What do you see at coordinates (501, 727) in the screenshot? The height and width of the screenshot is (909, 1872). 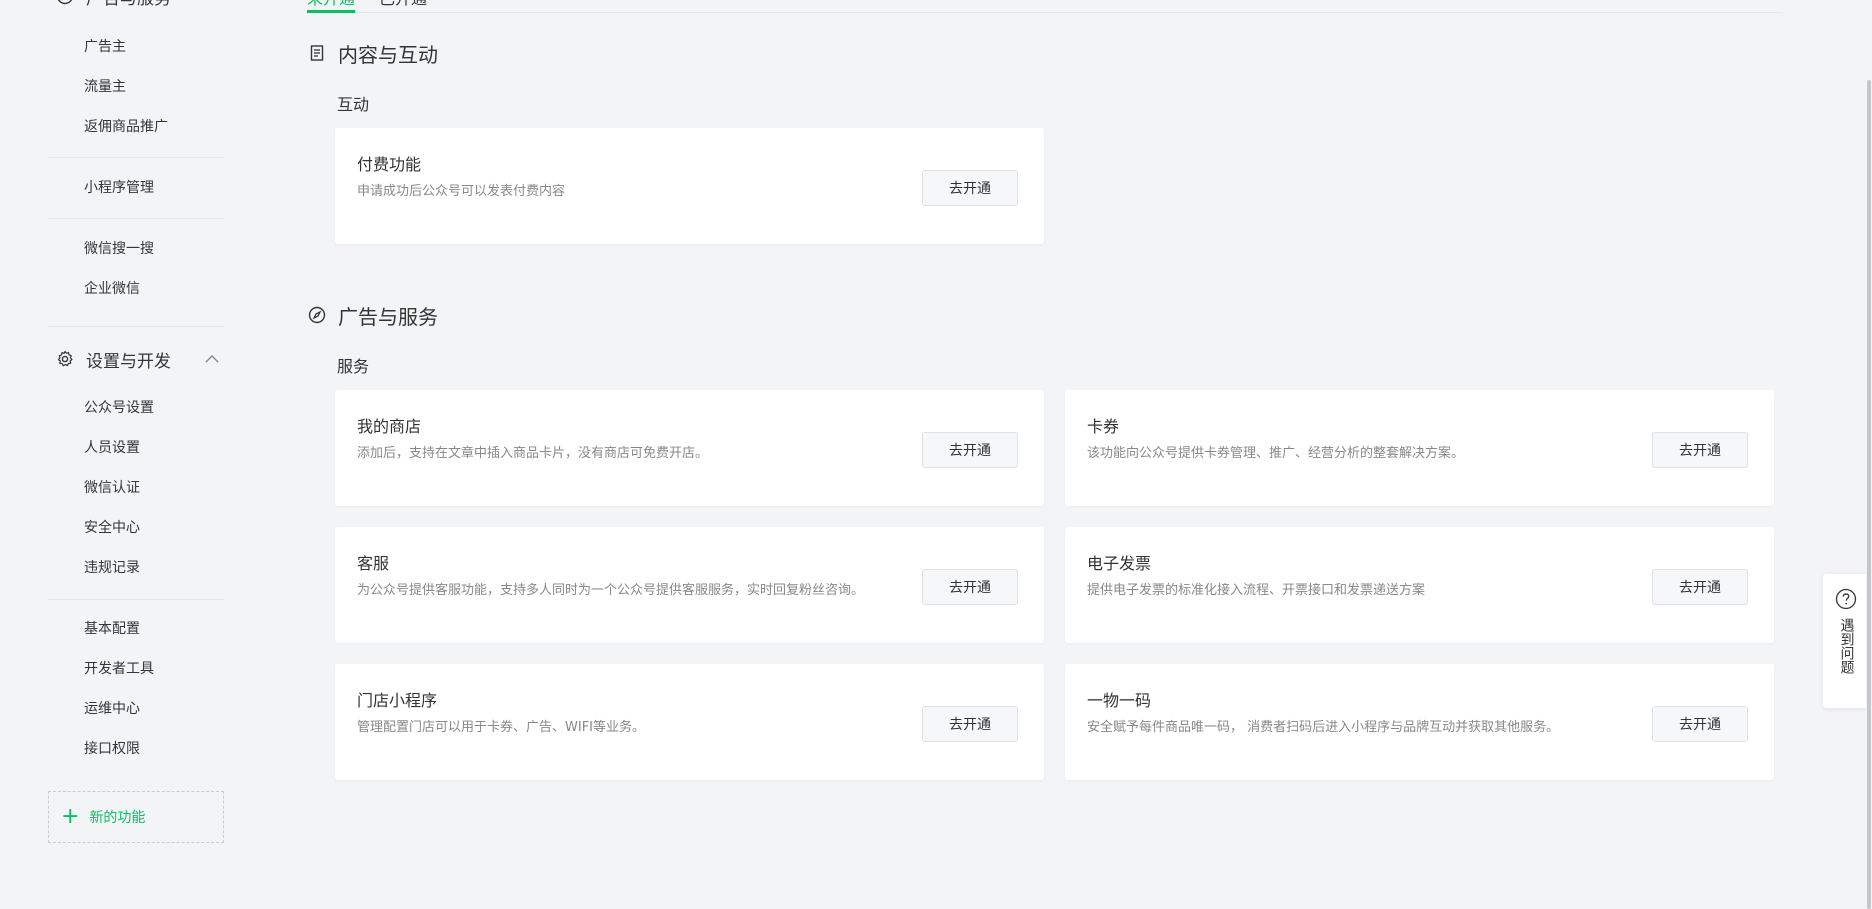 I see `card-description: 管理配置门店可以用于卡券、广告、WIFI等业务。` at bounding box center [501, 727].